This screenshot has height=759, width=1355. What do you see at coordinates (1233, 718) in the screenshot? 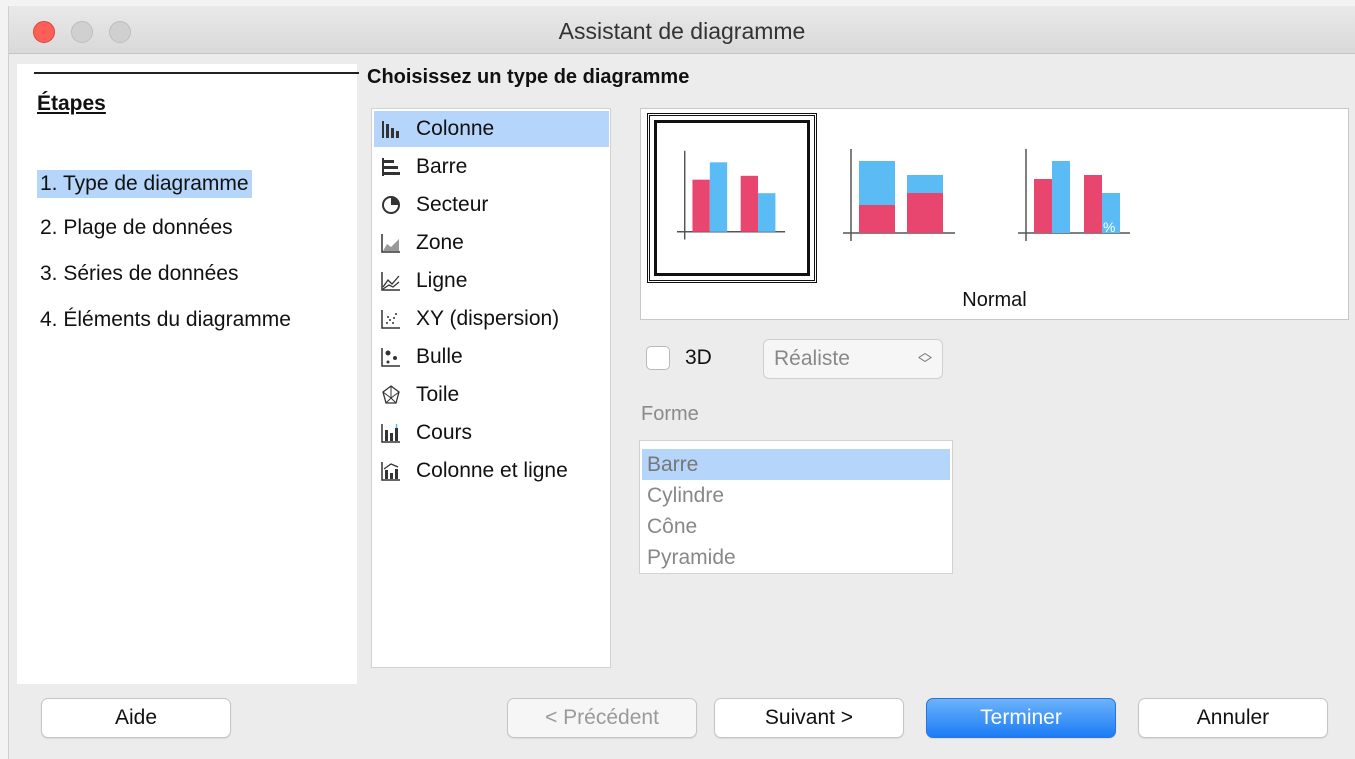
I see `cancel-button: Annuler` at bounding box center [1233, 718].